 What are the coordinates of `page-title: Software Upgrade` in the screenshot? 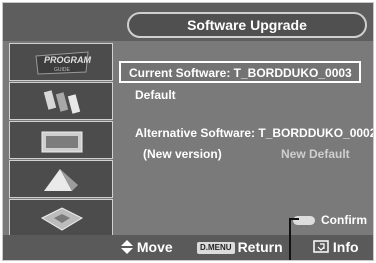 It's located at (247, 25).